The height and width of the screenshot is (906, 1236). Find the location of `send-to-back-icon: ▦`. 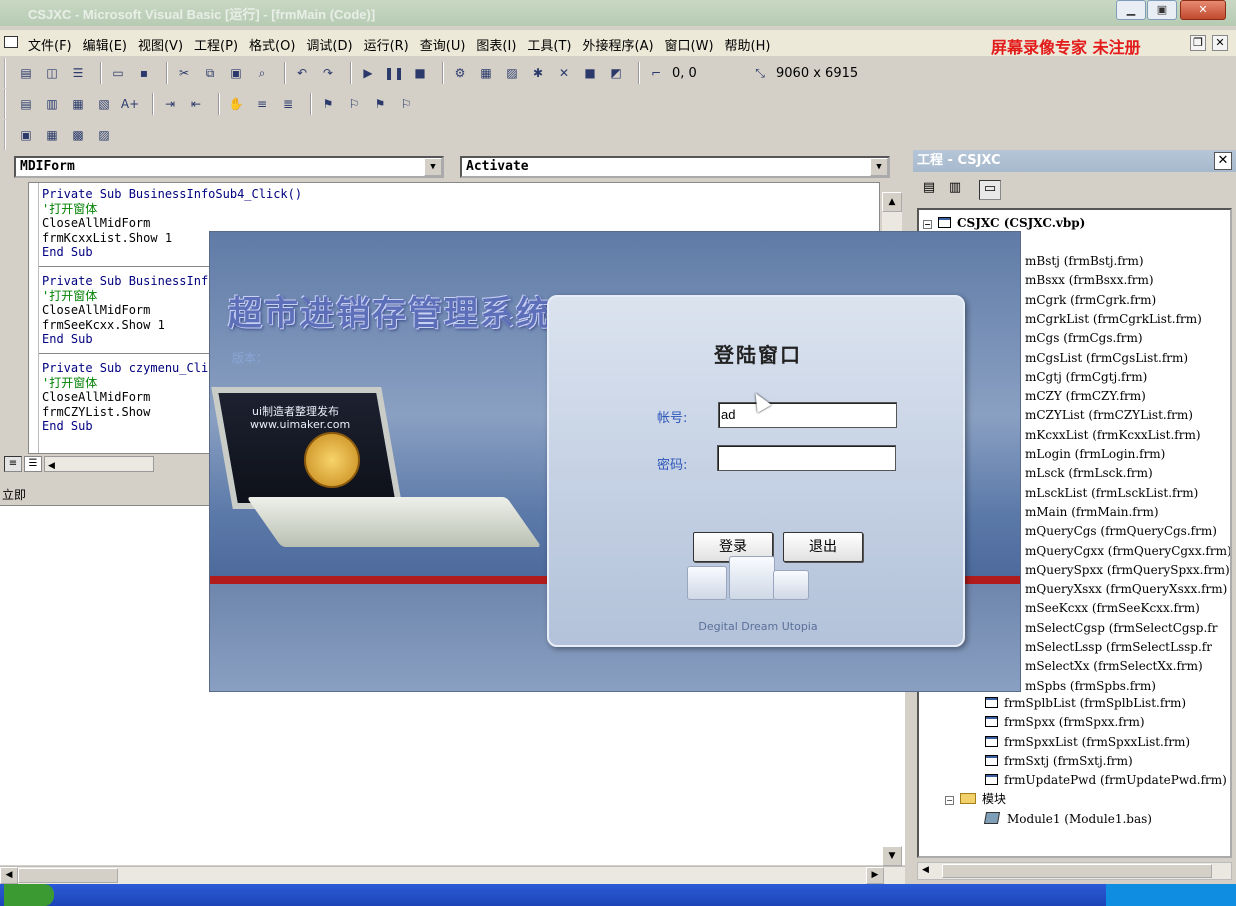

send-to-back-icon: ▦ is located at coordinates (52, 135).